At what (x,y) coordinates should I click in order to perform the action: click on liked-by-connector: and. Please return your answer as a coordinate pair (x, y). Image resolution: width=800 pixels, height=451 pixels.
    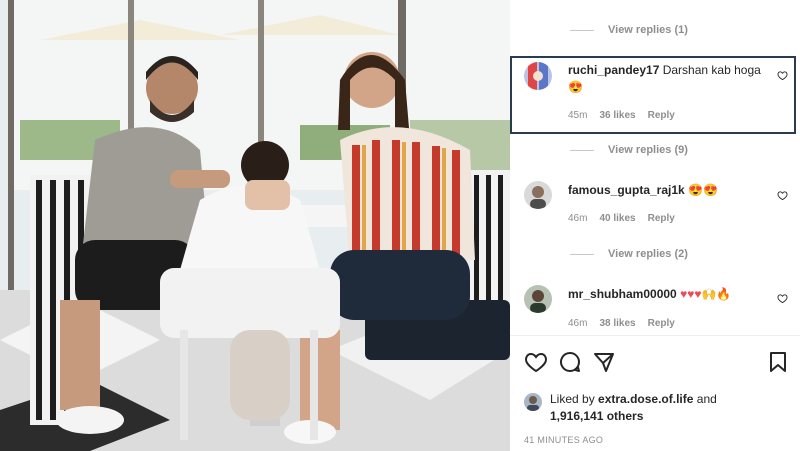
    Looking at the image, I should click on (706, 399).